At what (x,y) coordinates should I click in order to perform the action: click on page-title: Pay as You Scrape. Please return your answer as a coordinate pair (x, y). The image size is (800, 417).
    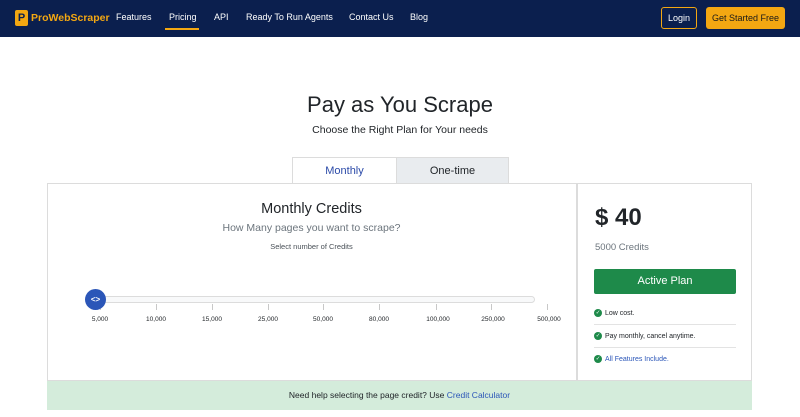
    Looking at the image, I should click on (400, 104).